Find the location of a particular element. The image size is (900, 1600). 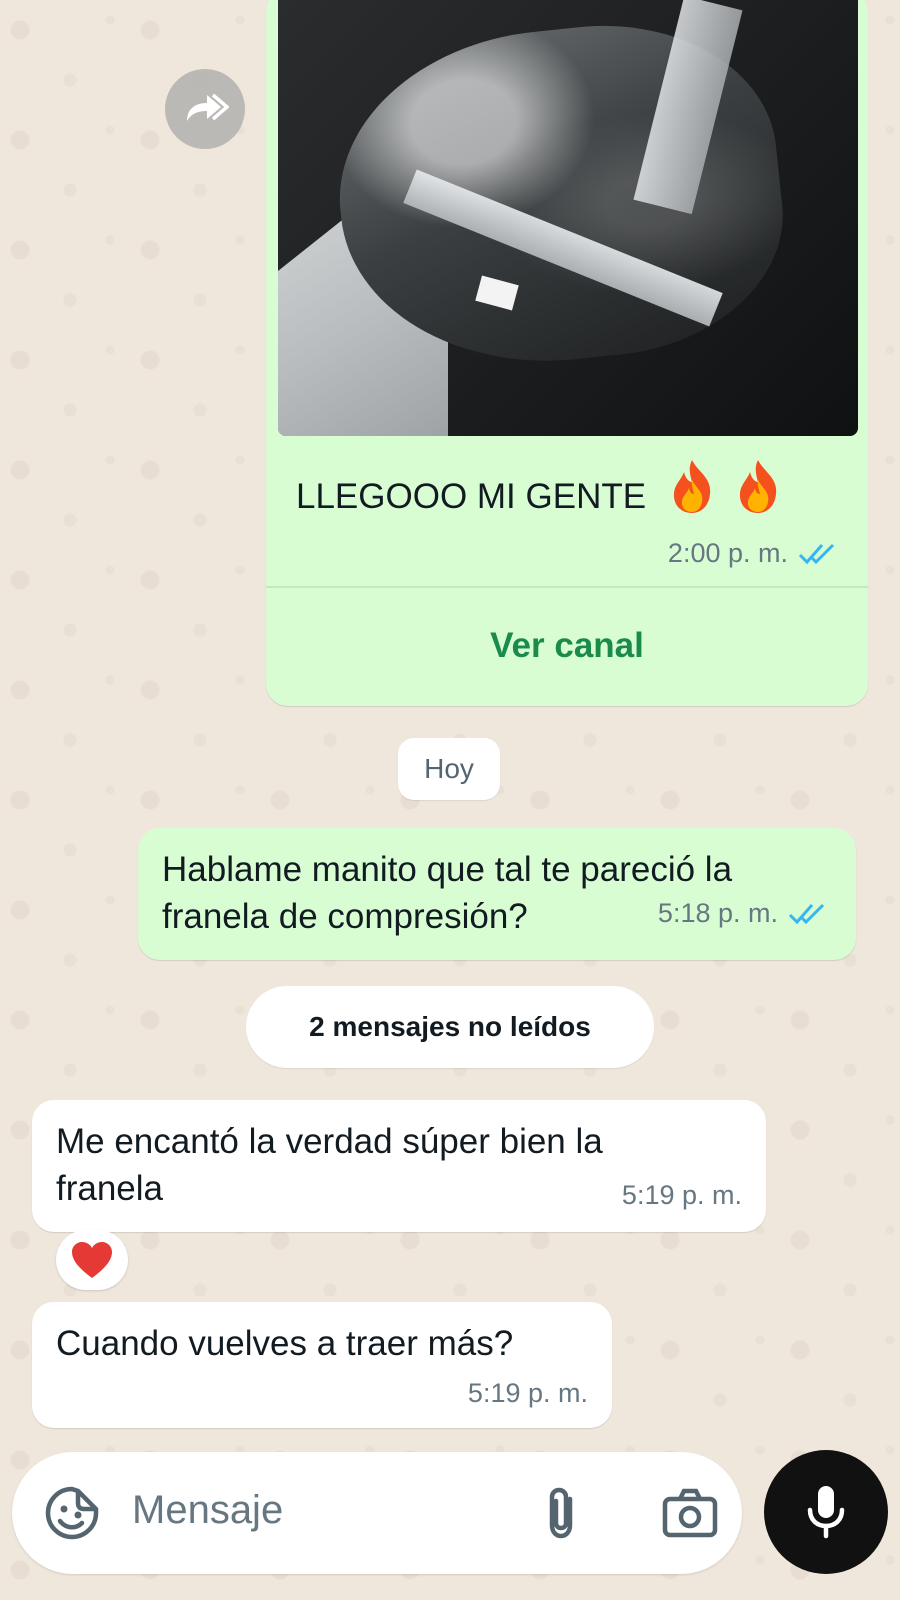

message-input: Mensaje is located at coordinates (207, 1510).